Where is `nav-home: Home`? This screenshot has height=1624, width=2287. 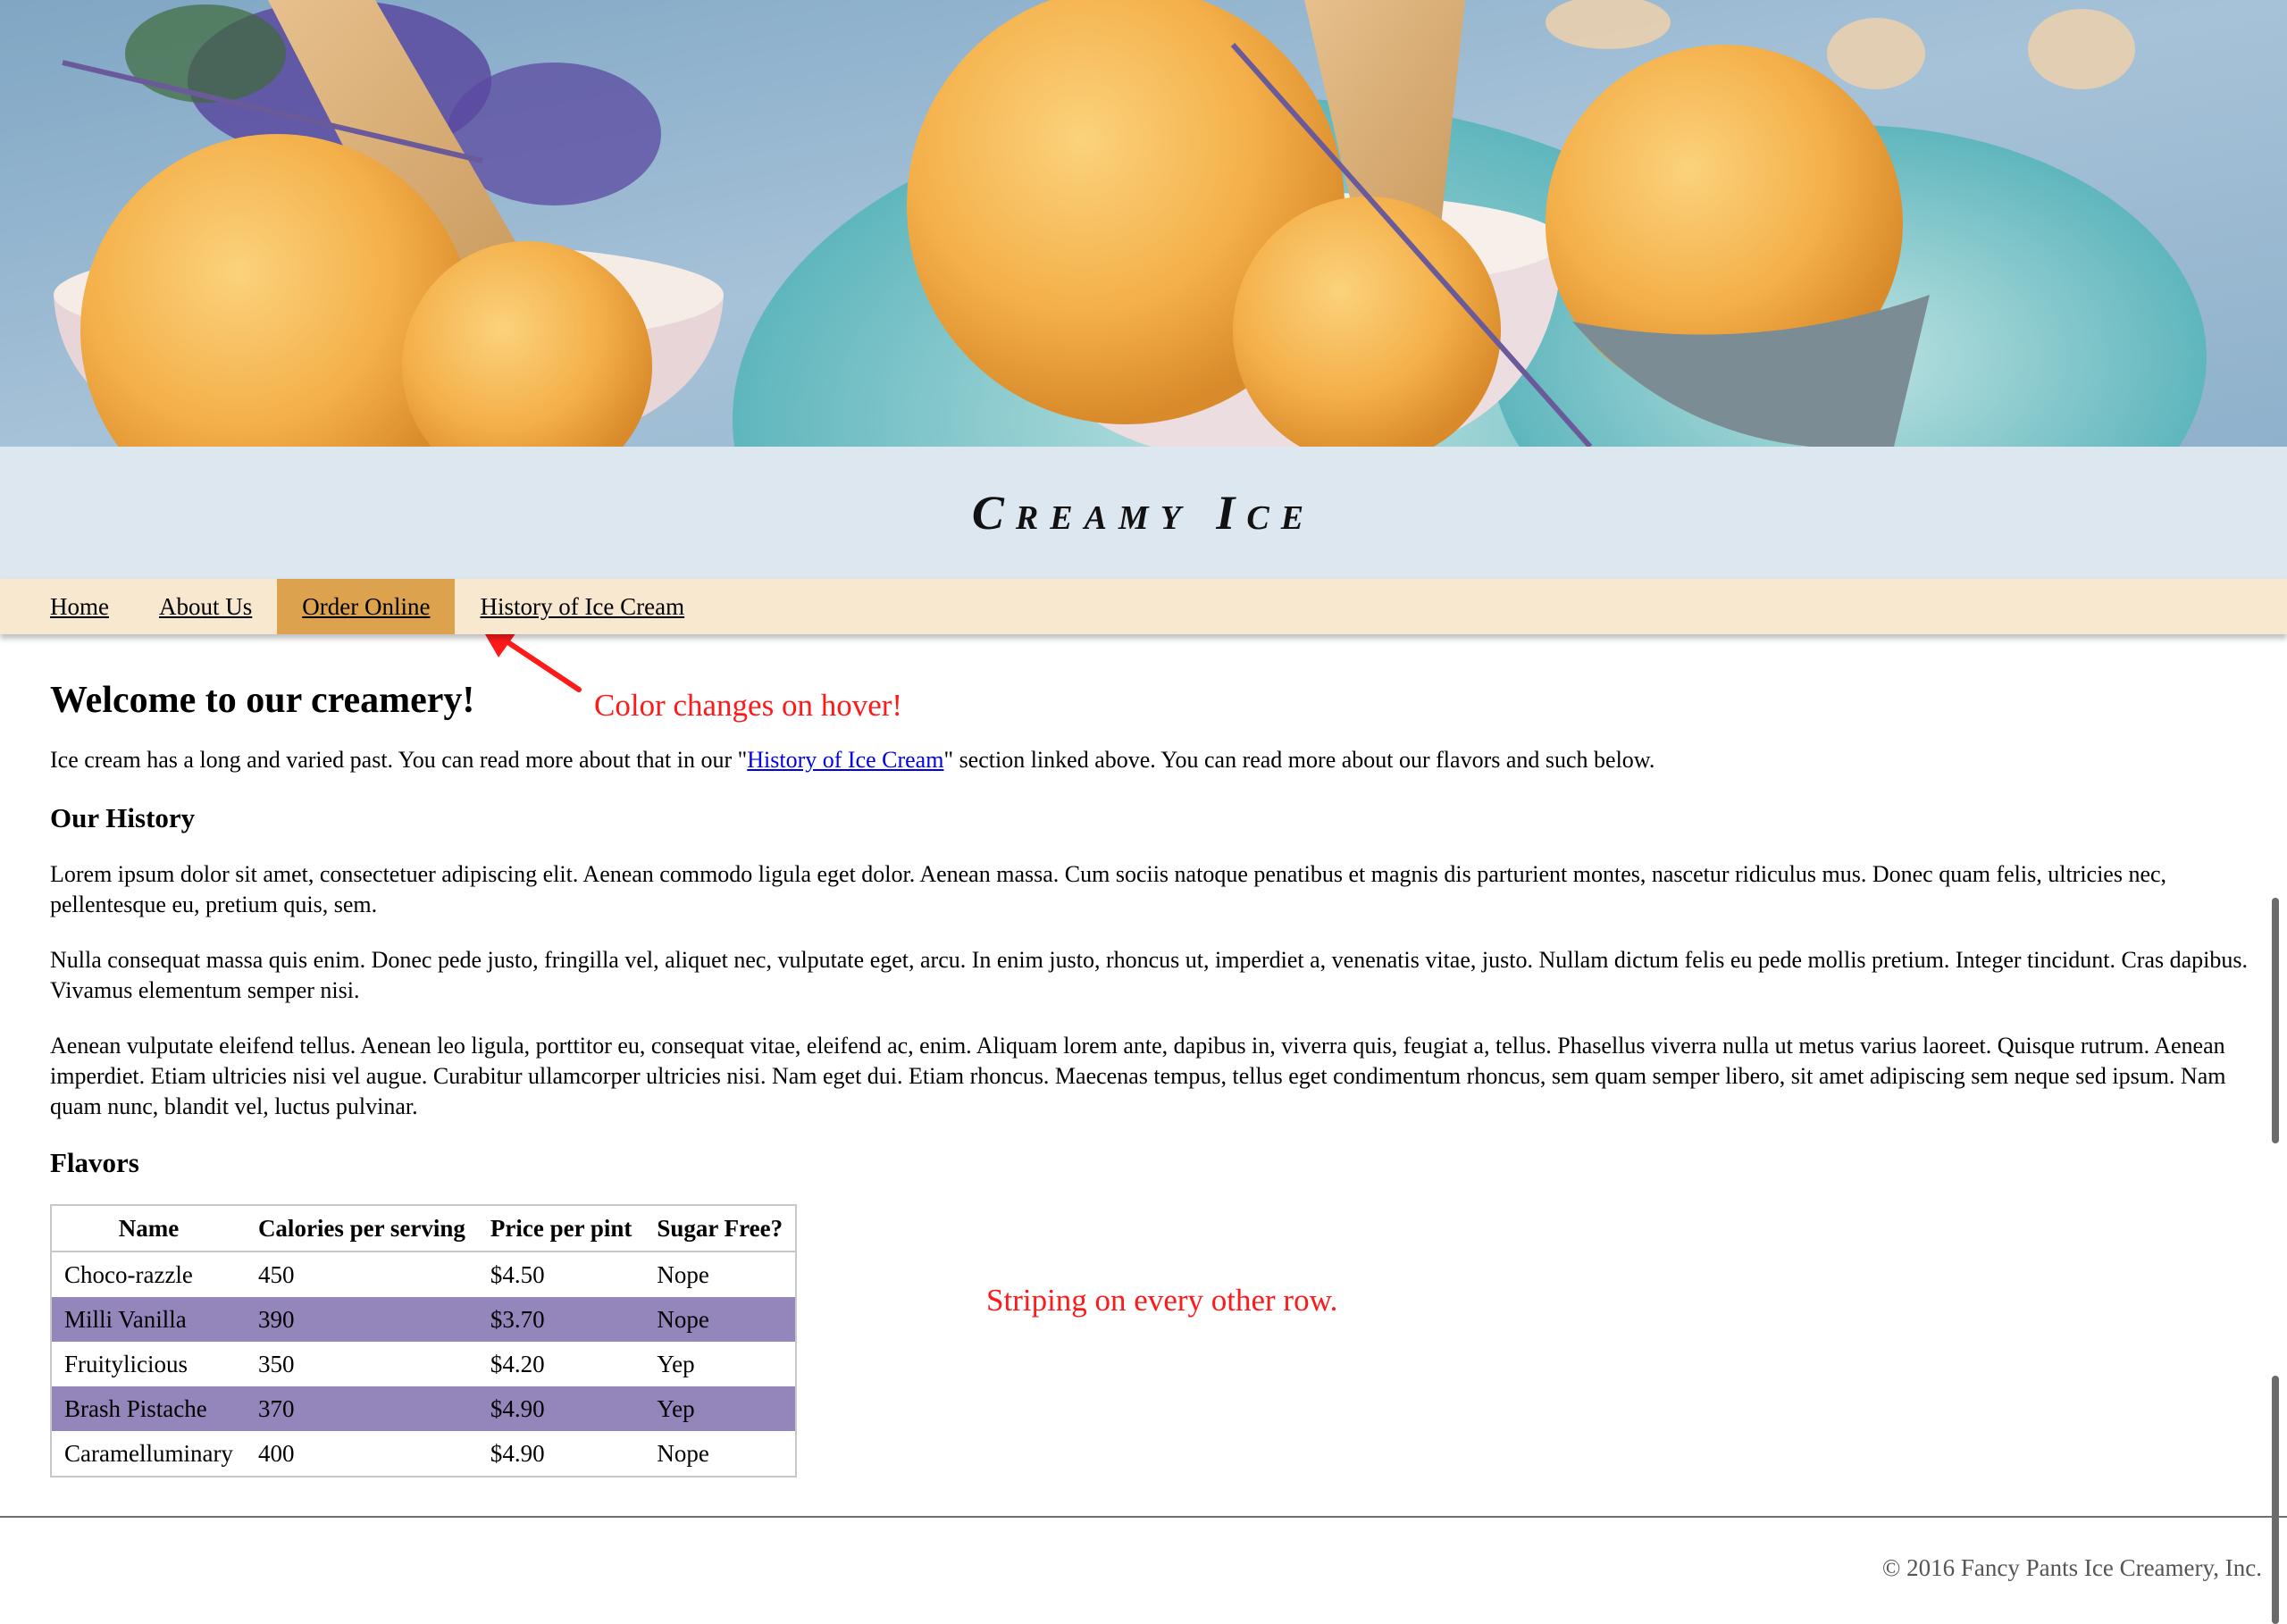
nav-home: Home is located at coordinates (79, 606).